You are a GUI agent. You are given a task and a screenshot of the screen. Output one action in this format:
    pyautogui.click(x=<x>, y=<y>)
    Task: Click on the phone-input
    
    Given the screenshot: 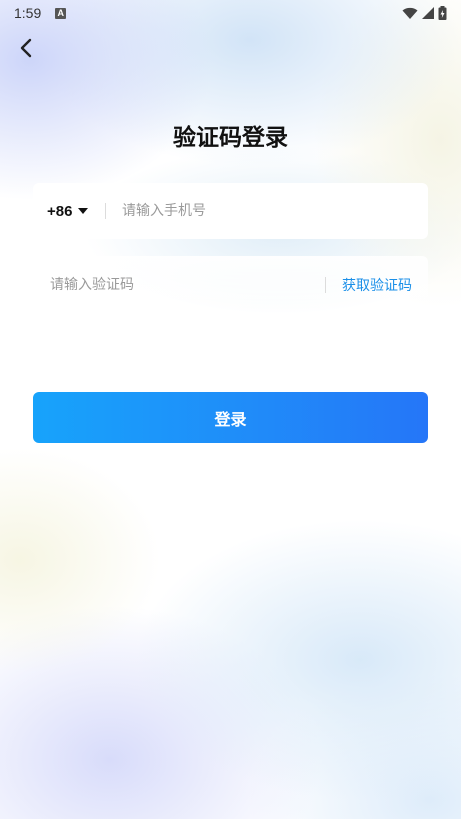 What is the action you would take?
    pyautogui.click(x=267, y=211)
    